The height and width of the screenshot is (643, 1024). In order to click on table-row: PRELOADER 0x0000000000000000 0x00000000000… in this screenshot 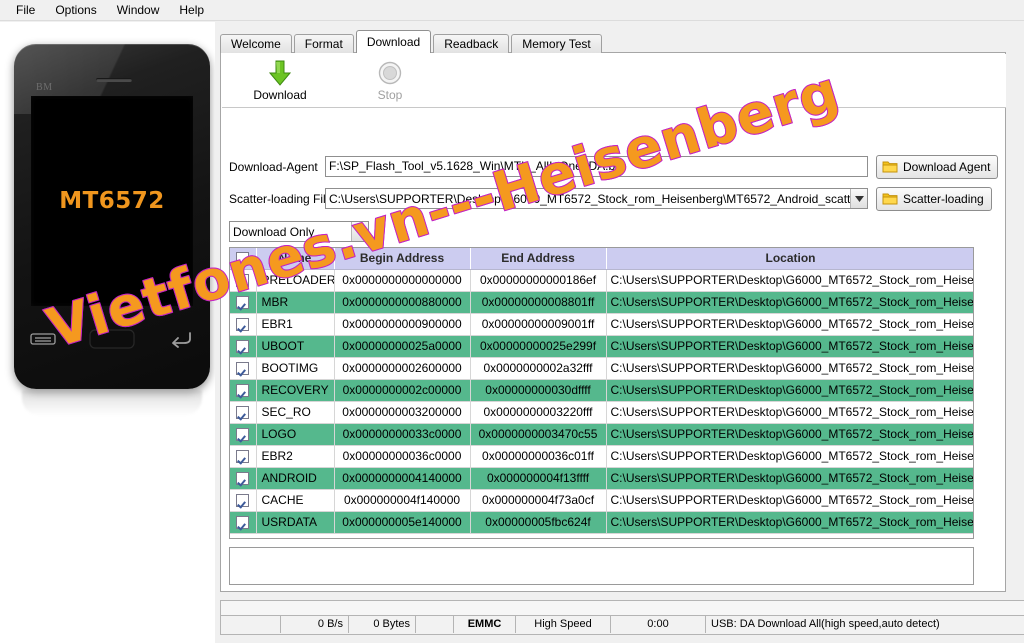, I will do `click(601, 280)`.